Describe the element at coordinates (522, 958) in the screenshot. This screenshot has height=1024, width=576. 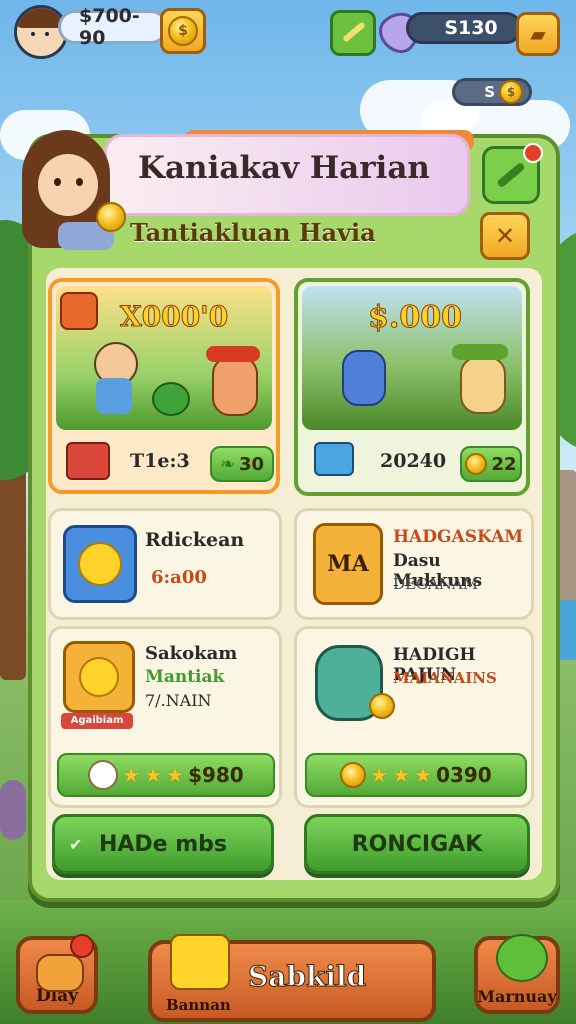
I see `turtle-coin-icon` at that location.